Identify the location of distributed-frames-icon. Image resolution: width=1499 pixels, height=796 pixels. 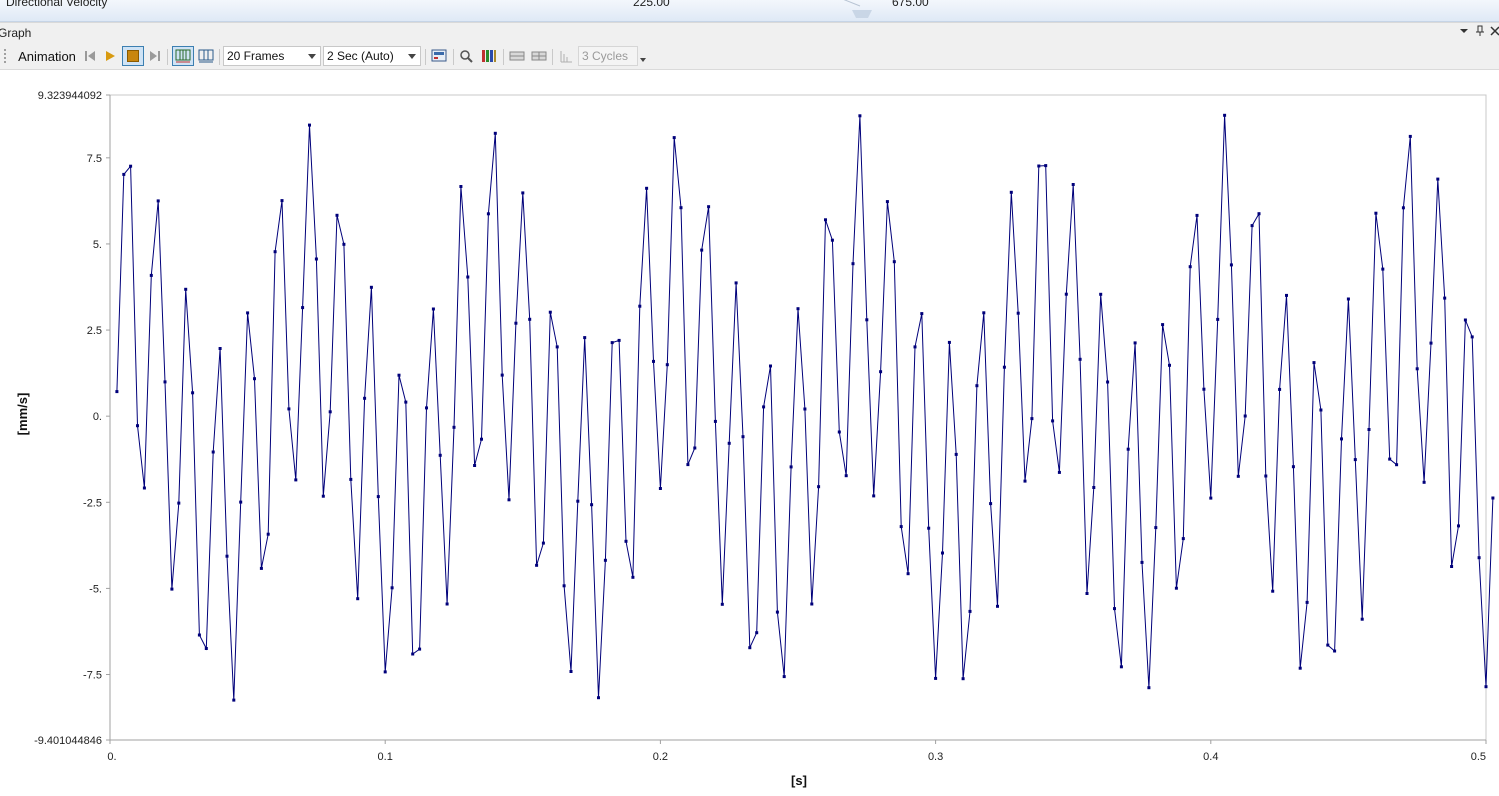
(183, 56).